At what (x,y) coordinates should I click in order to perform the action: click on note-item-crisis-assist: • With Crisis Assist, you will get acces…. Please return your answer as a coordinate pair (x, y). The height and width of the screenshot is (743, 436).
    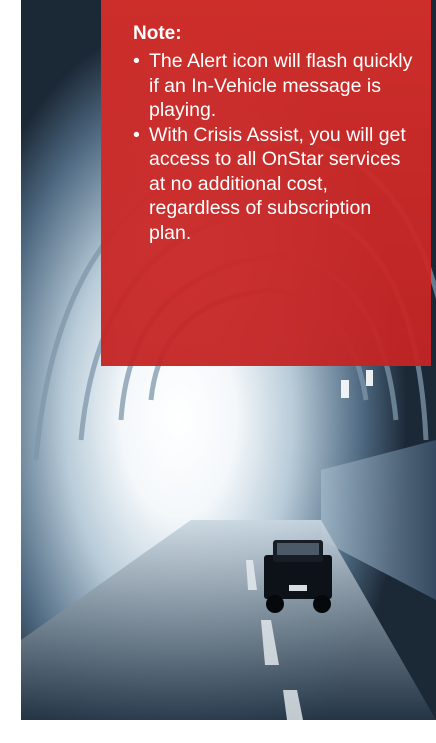
    Looking at the image, I should click on (273, 184).